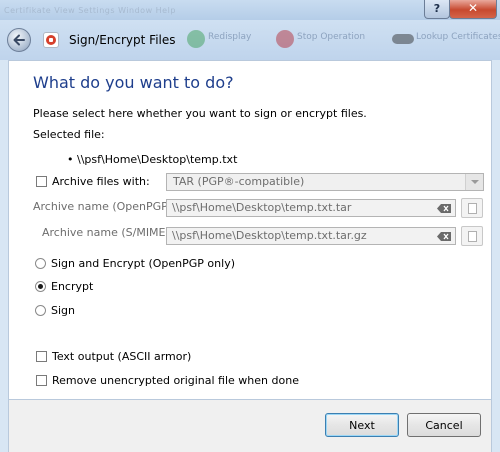  What do you see at coordinates (104, 206) in the screenshot?
I see `archive-name-openpgp-label: Archive name (OpenPGP):` at bounding box center [104, 206].